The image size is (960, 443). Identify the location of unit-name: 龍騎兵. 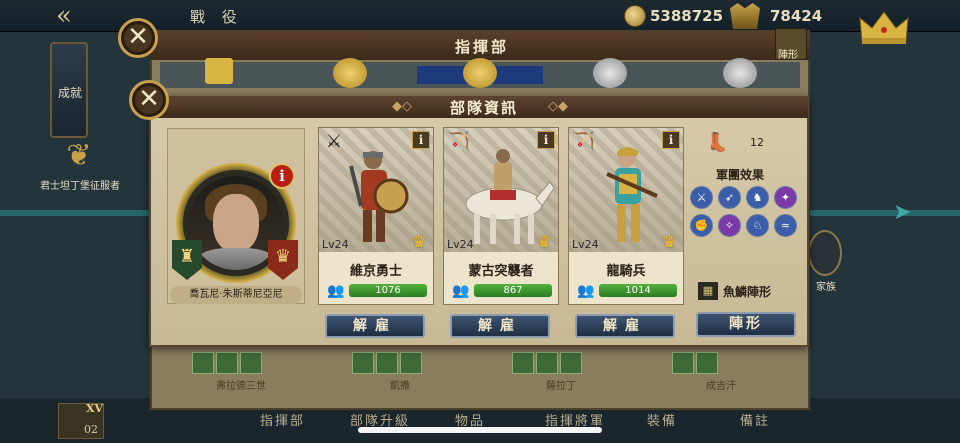
(626, 271).